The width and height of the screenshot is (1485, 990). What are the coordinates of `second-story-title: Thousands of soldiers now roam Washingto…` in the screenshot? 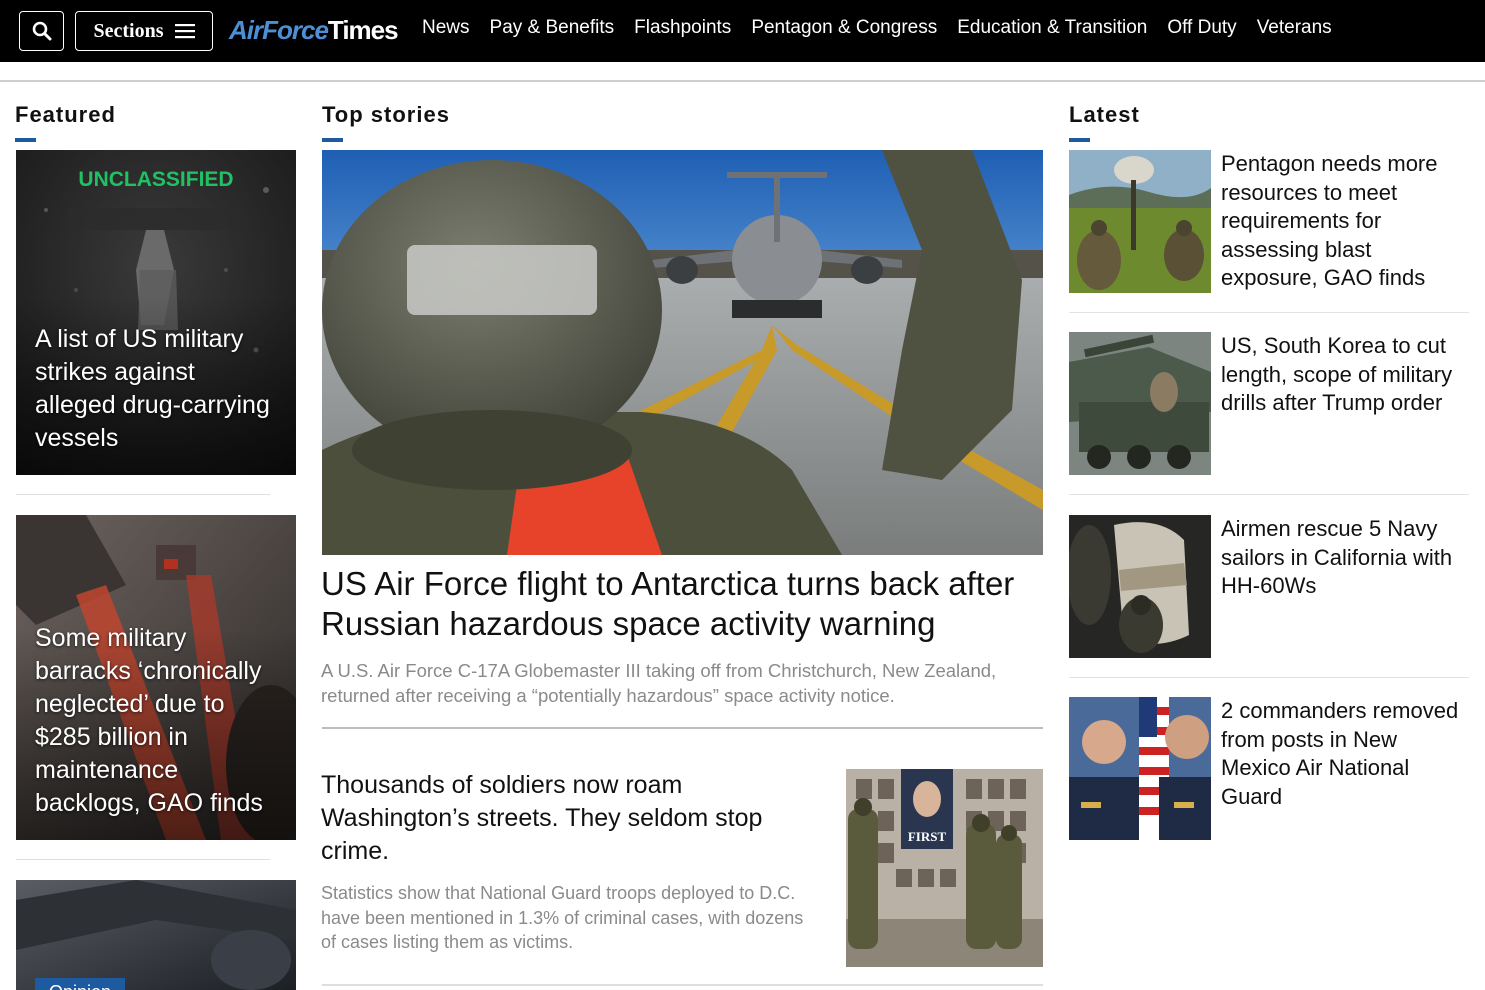 It's located at (571, 818).